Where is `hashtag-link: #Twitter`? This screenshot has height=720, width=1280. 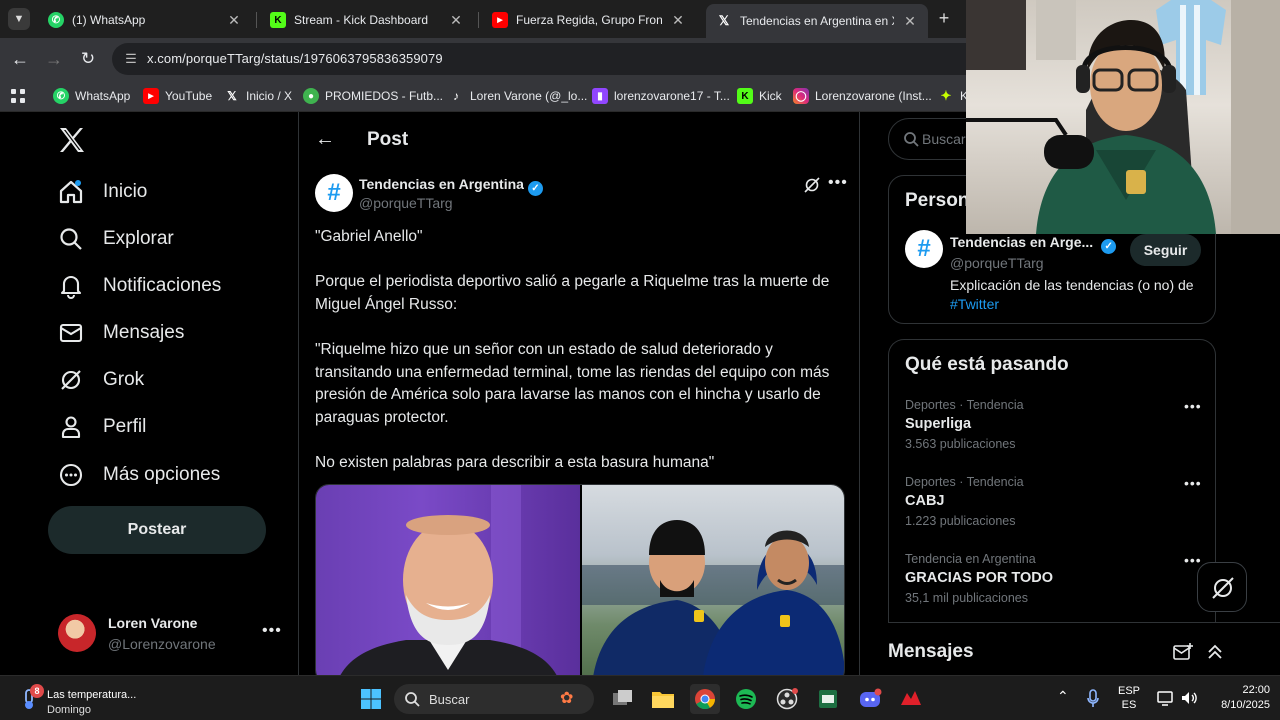
hashtag-link: #Twitter is located at coordinates (974, 304).